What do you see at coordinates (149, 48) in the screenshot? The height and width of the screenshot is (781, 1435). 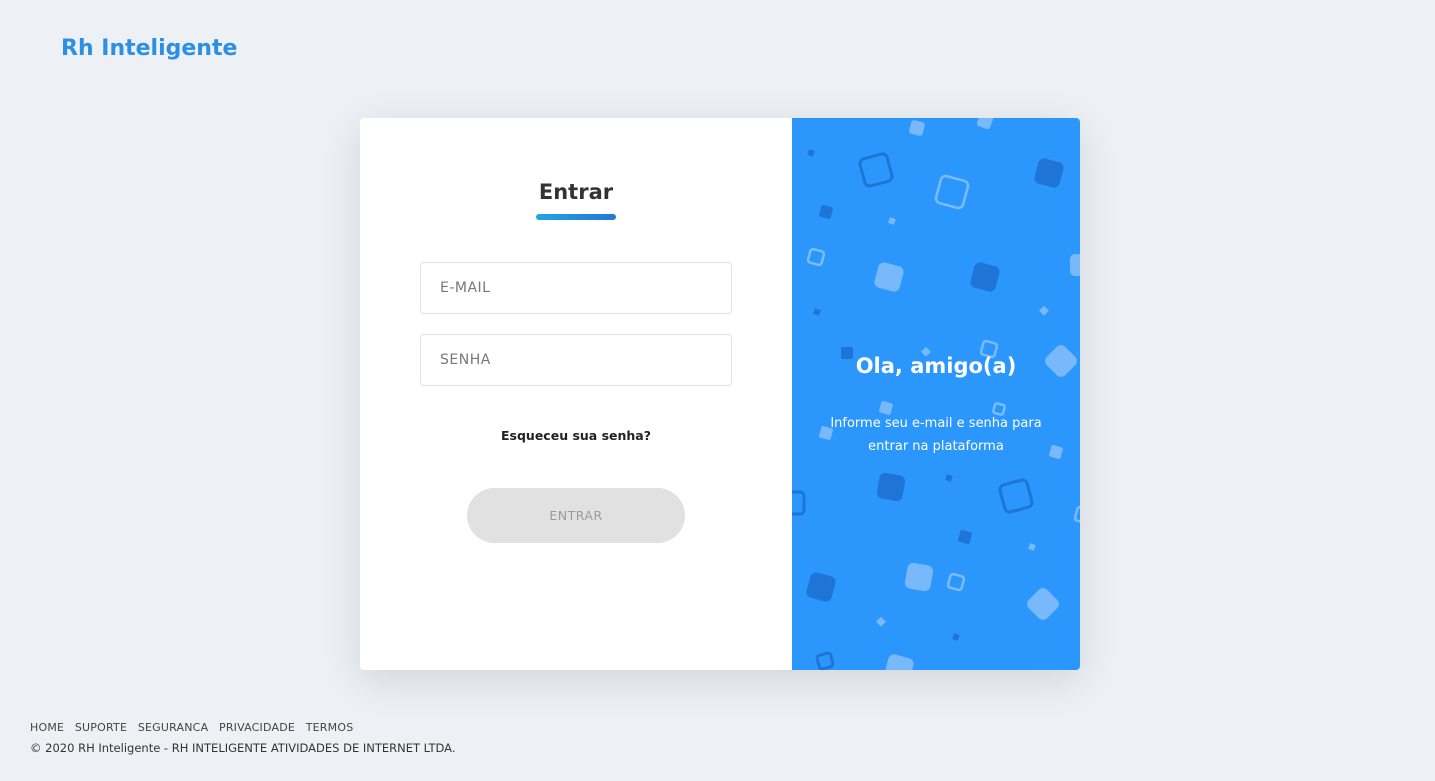 I see `brand-logo: Rh Inteligente` at bounding box center [149, 48].